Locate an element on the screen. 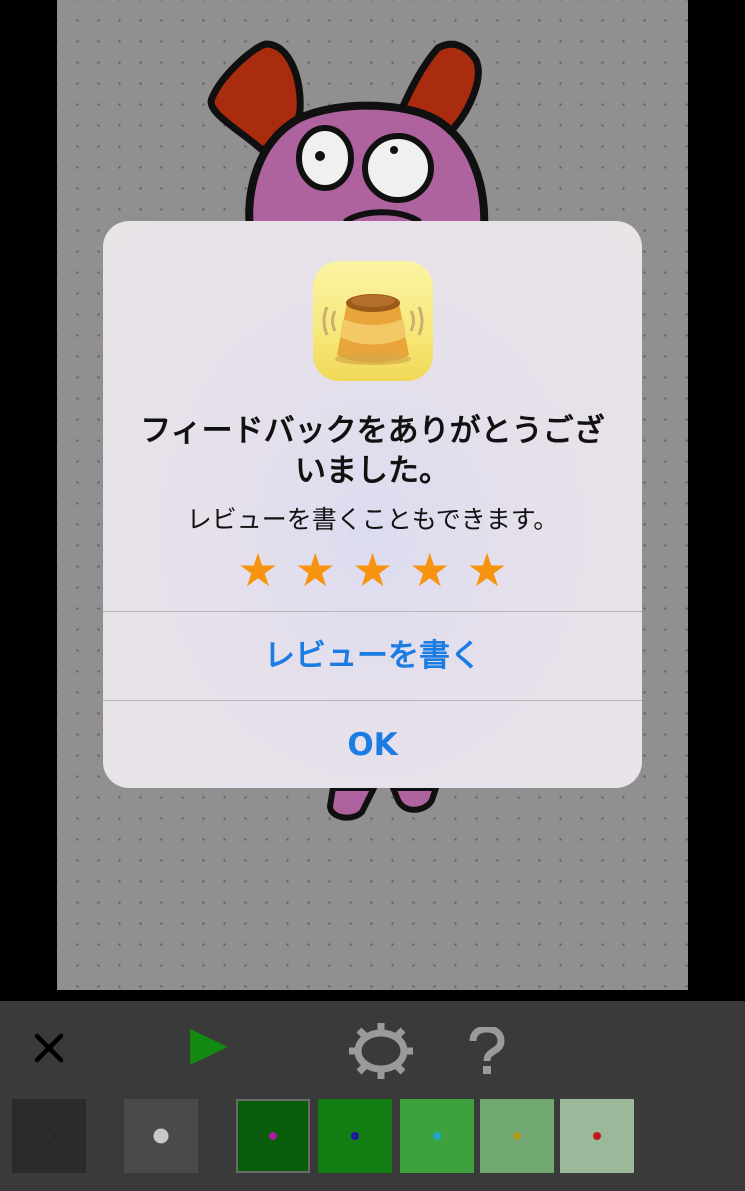 The width and height of the screenshot is (745, 1191). write-review-button: レビューを書く is located at coordinates (372, 656).